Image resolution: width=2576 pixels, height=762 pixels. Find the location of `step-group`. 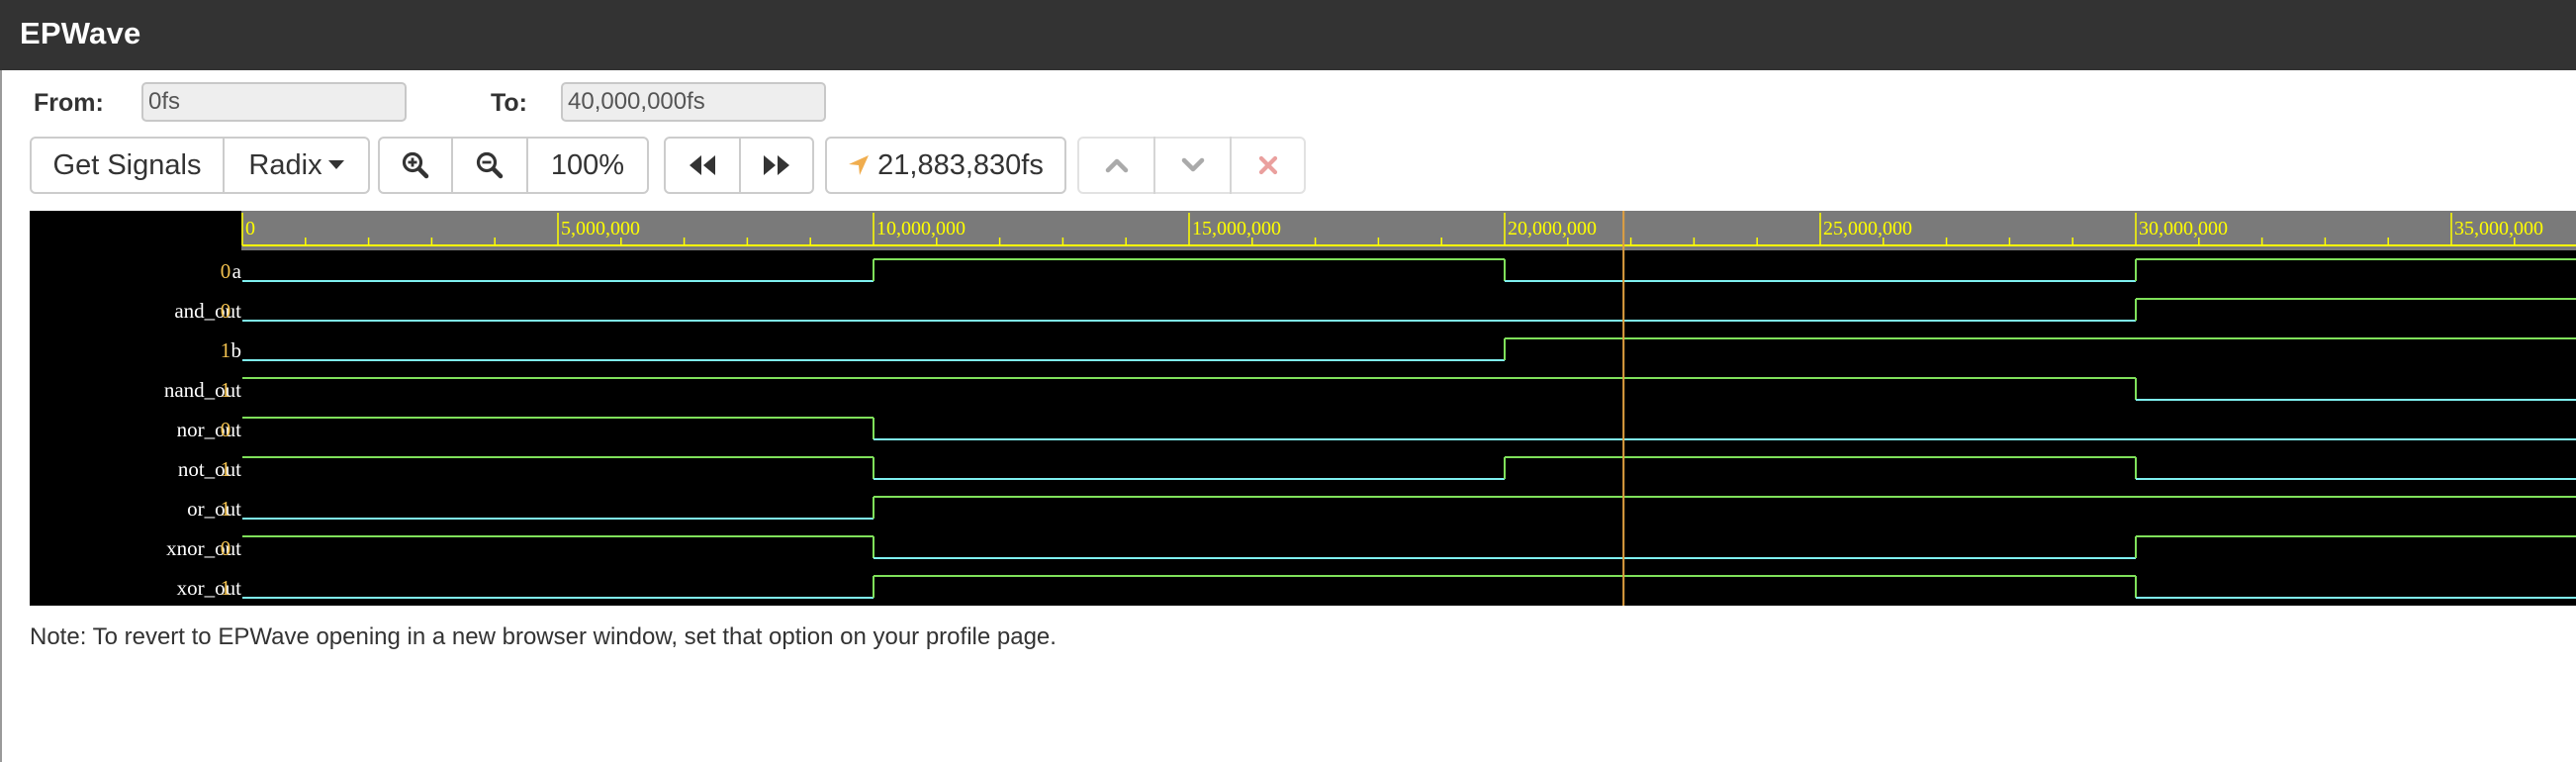

step-group is located at coordinates (739, 165).